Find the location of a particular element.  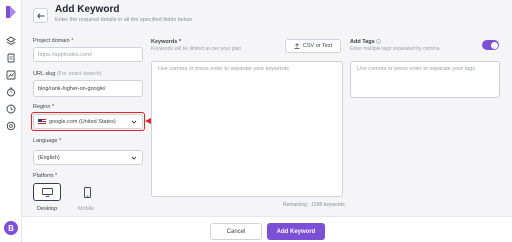

document-icon is located at coordinates (11, 58).